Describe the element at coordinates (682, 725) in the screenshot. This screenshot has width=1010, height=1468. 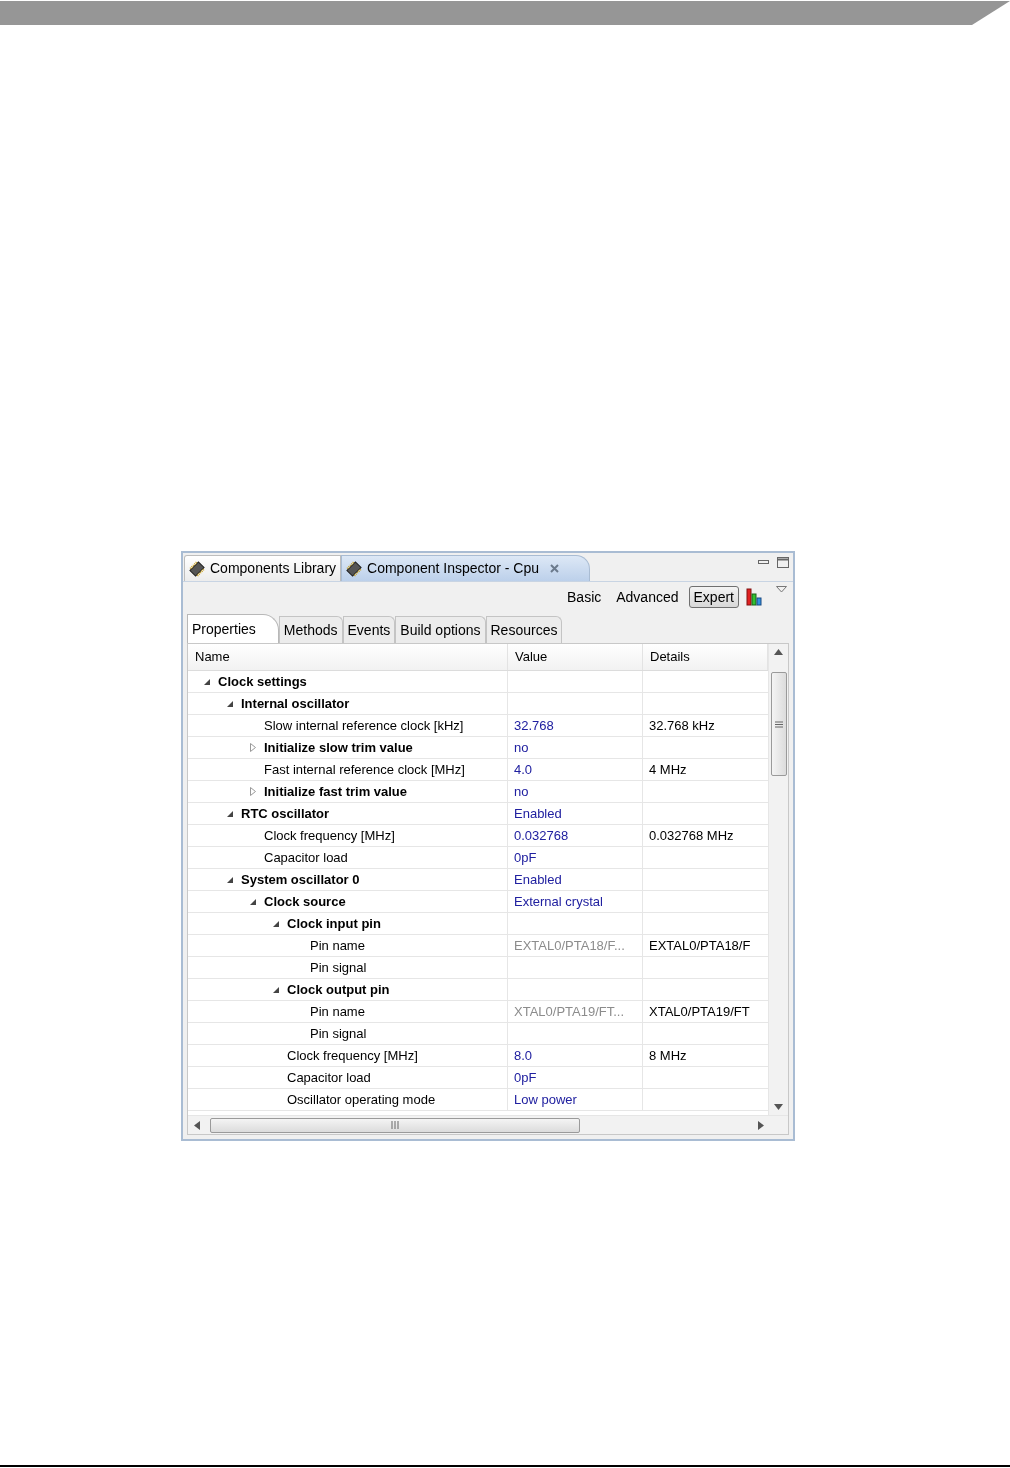
I see `property-details: 32.768 kHz` at that location.